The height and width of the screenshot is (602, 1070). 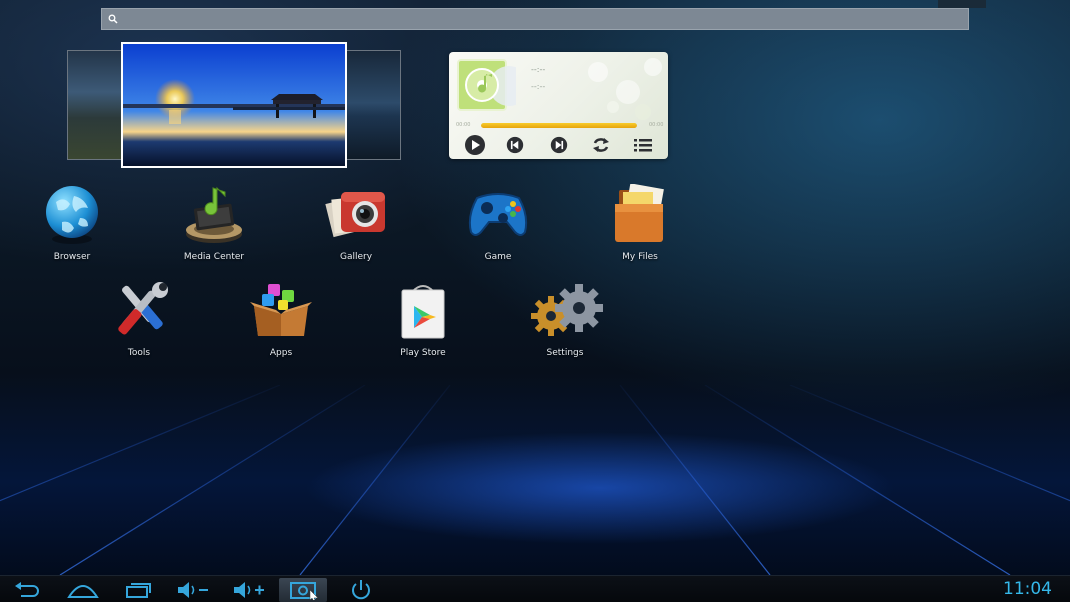 I want to click on screenshot-button, so click(x=303, y=590).